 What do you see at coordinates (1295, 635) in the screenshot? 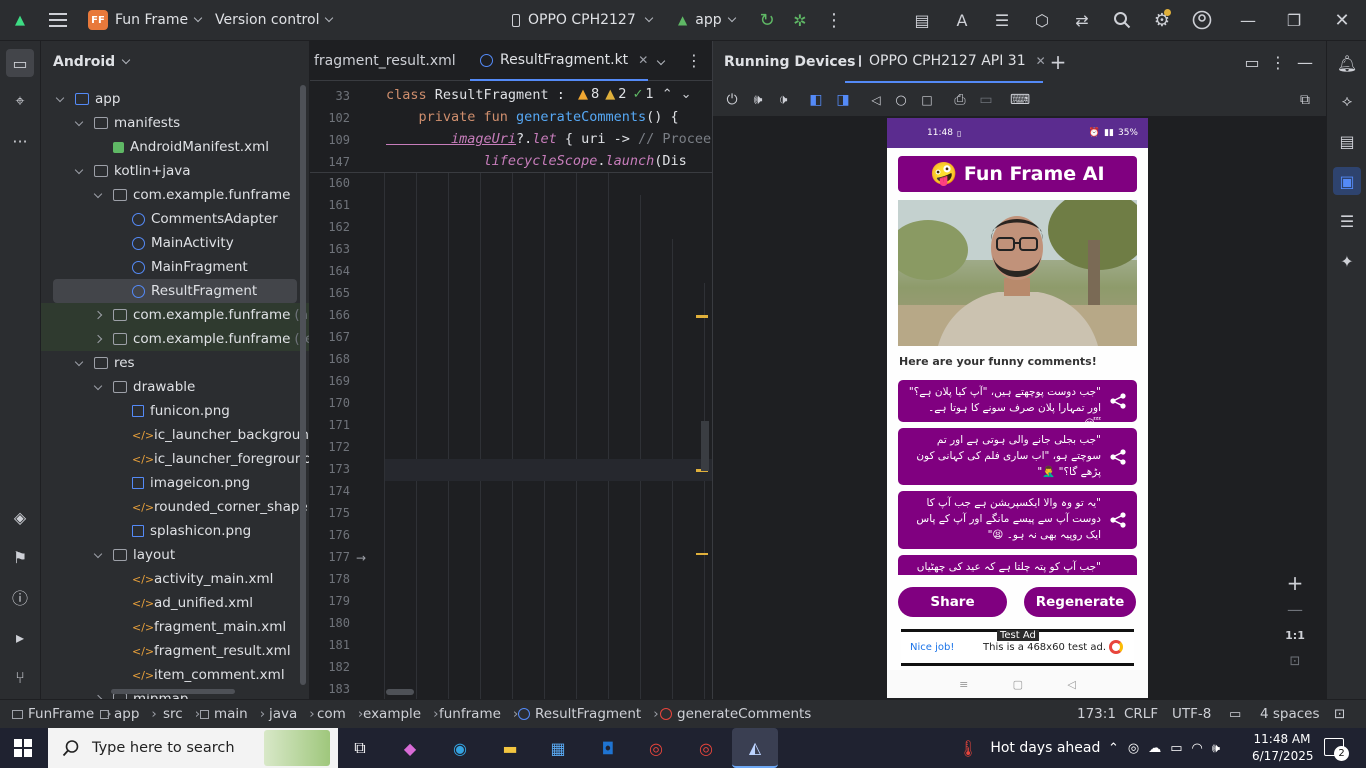
I see `zoom-actual-size: 1:1` at bounding box center [1295, 635].